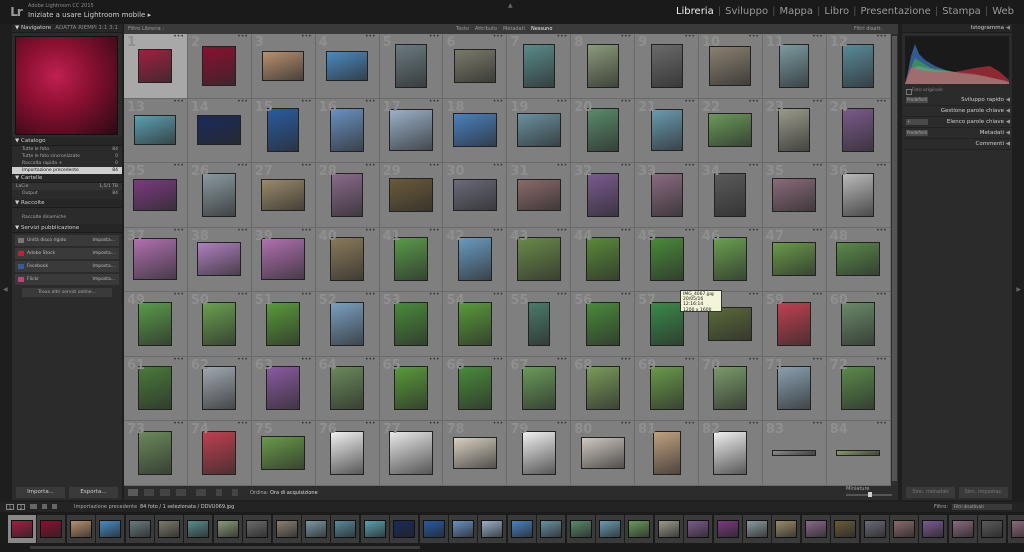  What do you see at coordinates (283, 324) in the screenshot?
I see `grid-cell: 51 •••` at bounding box center [283, 324].